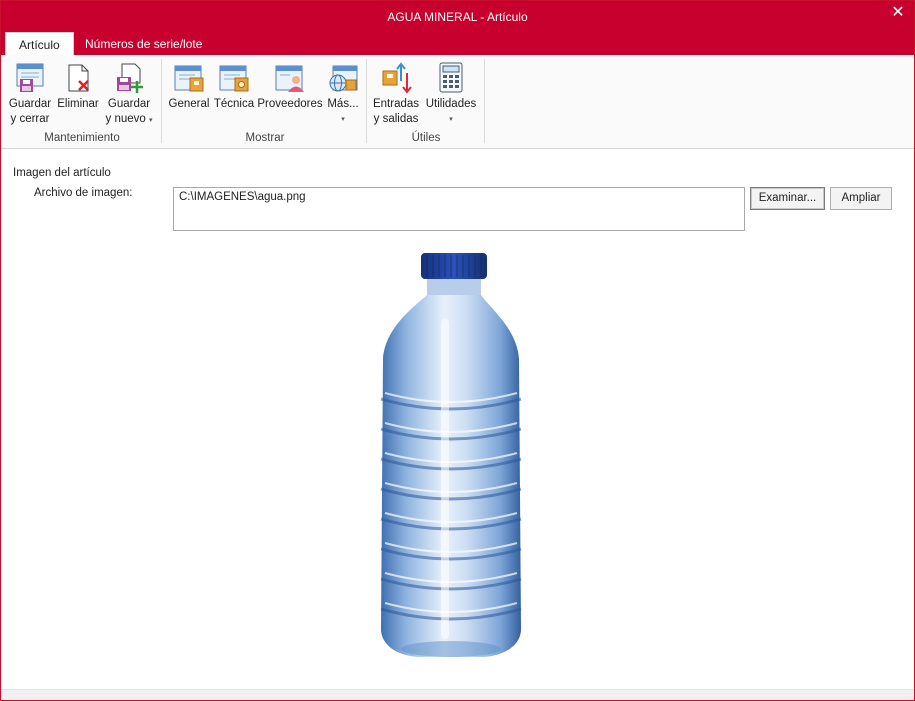  I want to click on general-label: General, so click(189, 104).